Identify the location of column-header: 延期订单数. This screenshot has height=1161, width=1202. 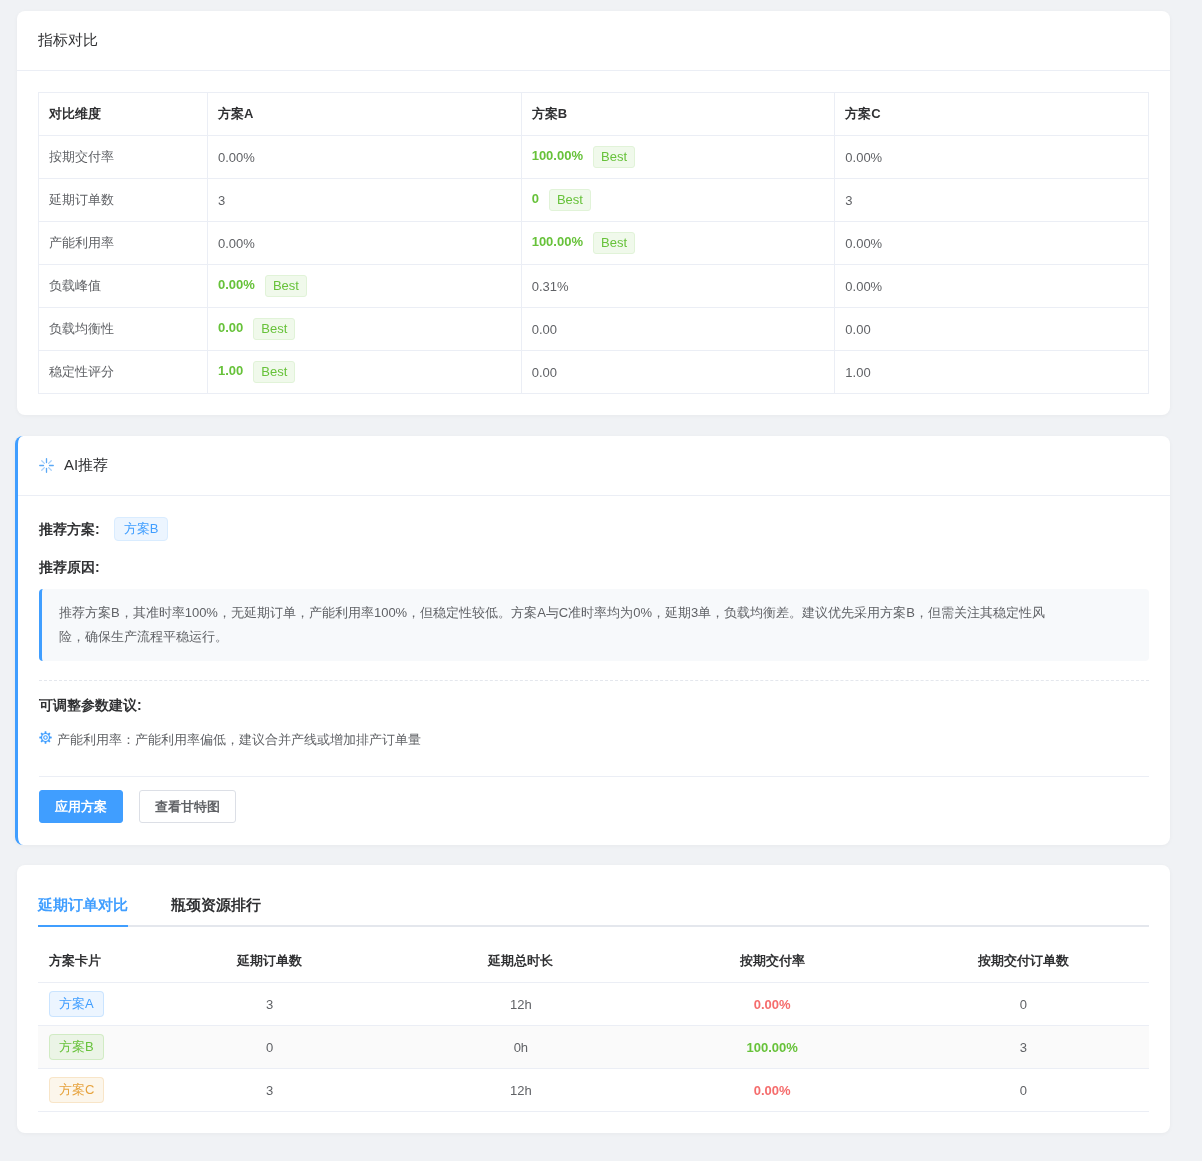
(270, 960).